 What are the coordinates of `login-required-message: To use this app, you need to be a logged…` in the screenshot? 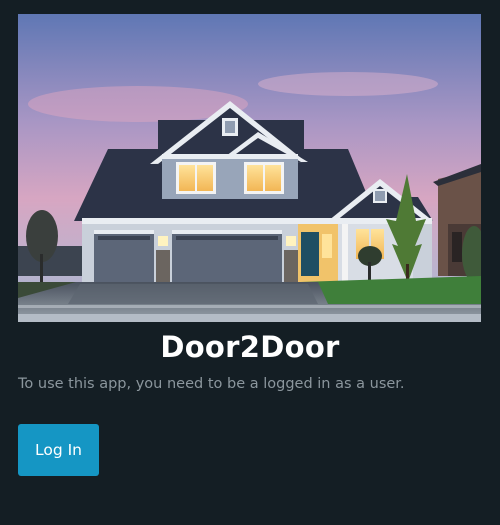 It's located at (211, 384).